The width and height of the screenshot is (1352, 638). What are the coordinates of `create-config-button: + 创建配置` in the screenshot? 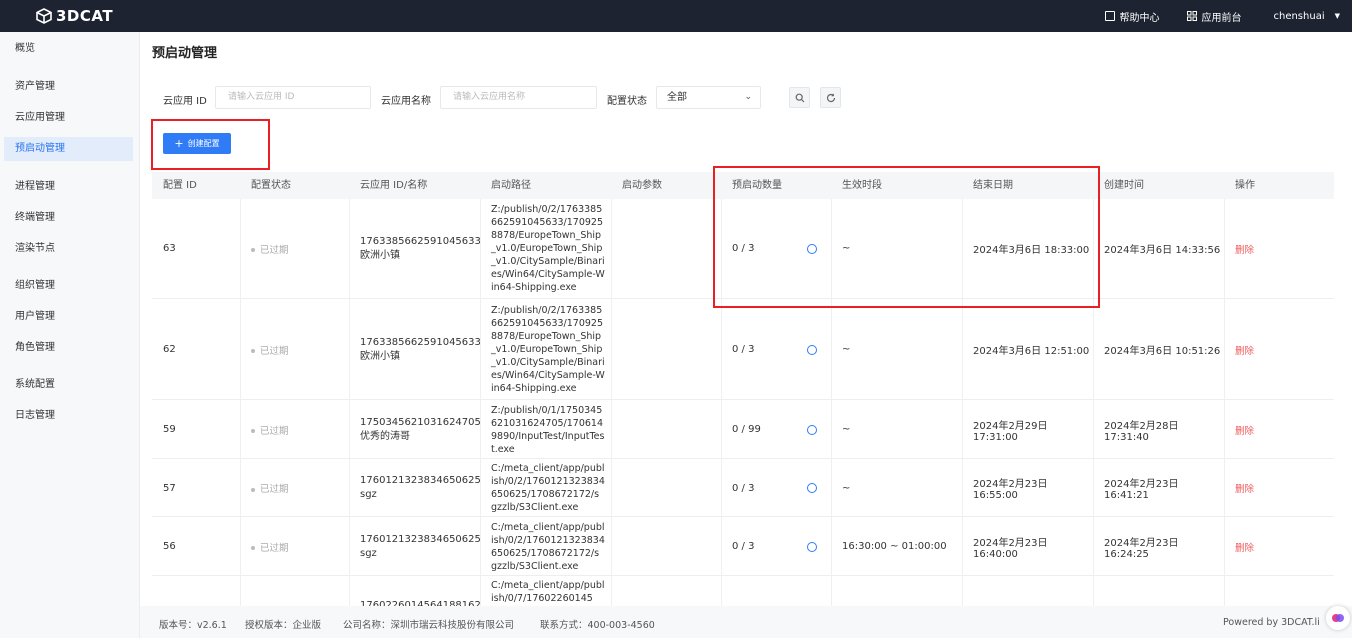 It's located at (197, 143).